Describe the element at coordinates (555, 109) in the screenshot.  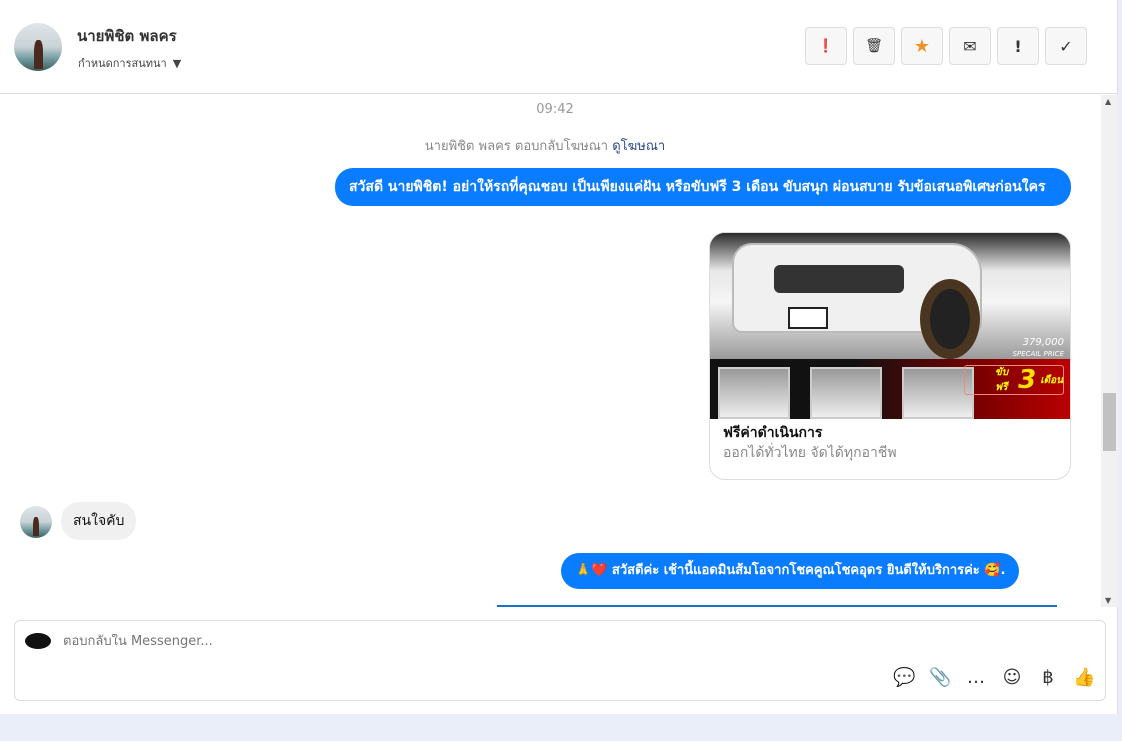
I see `timestamp: 09:42` at that location.